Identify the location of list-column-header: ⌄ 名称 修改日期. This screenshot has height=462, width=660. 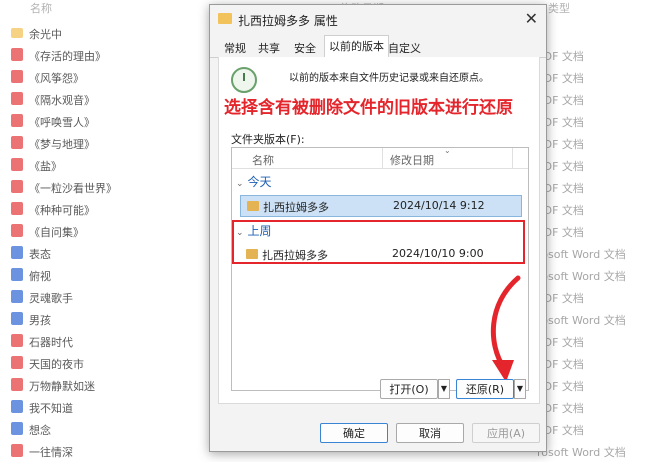
(380, 157).